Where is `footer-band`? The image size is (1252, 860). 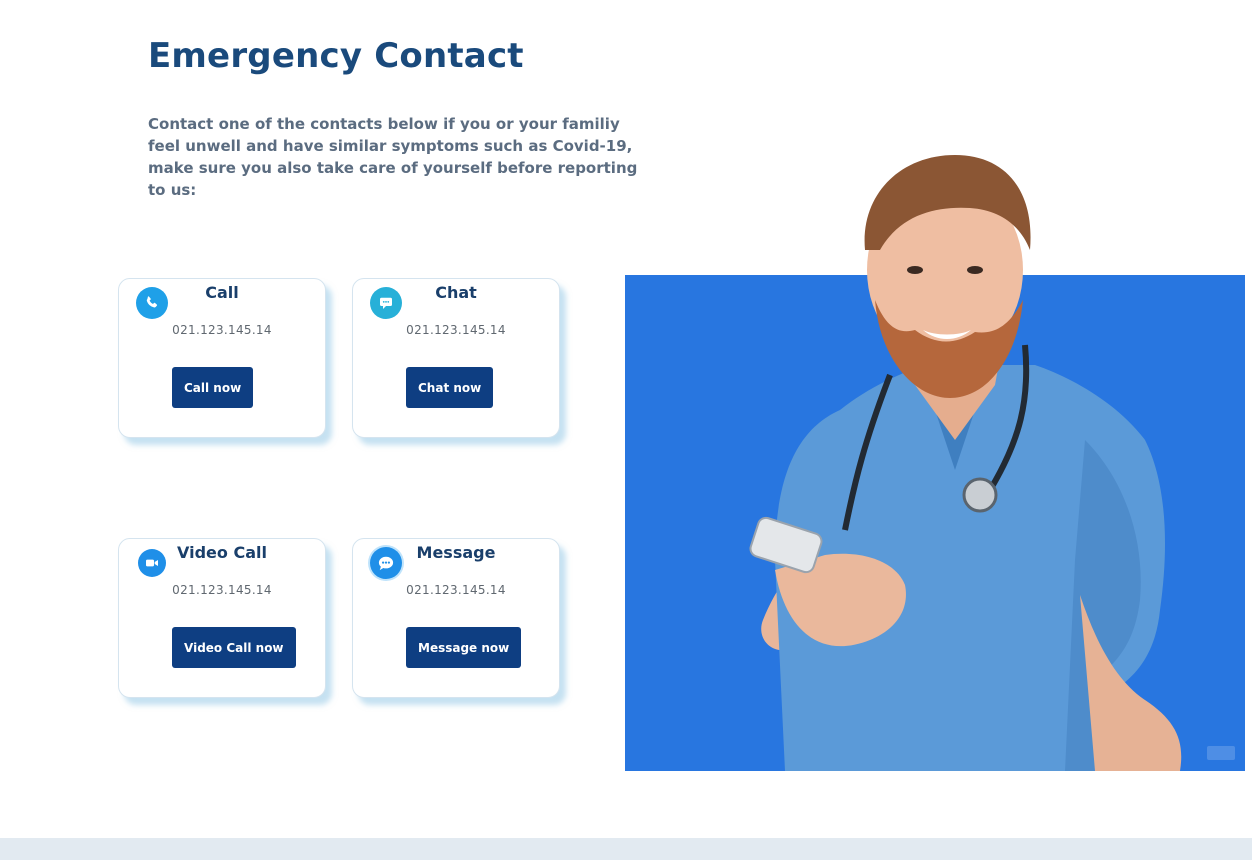
footer-band is located at coordinates (626, 849).